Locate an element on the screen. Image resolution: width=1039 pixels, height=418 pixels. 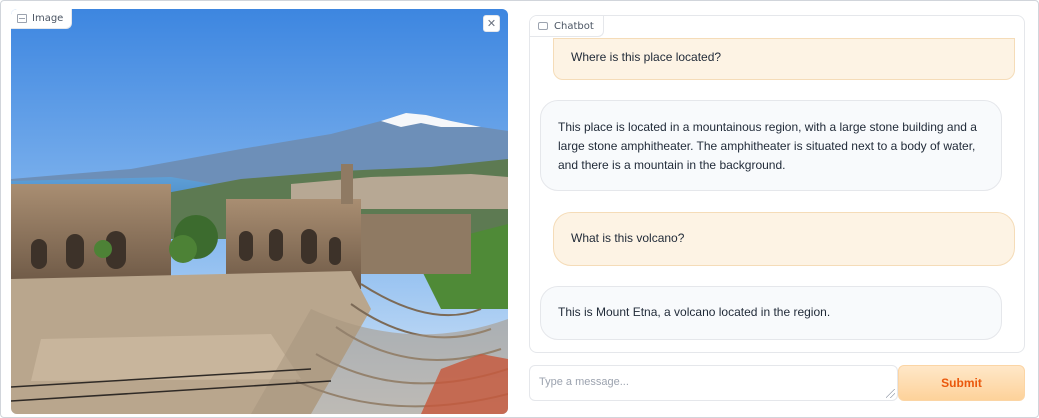
message-text: Where is this place located? is located at coordinates (646, 57).